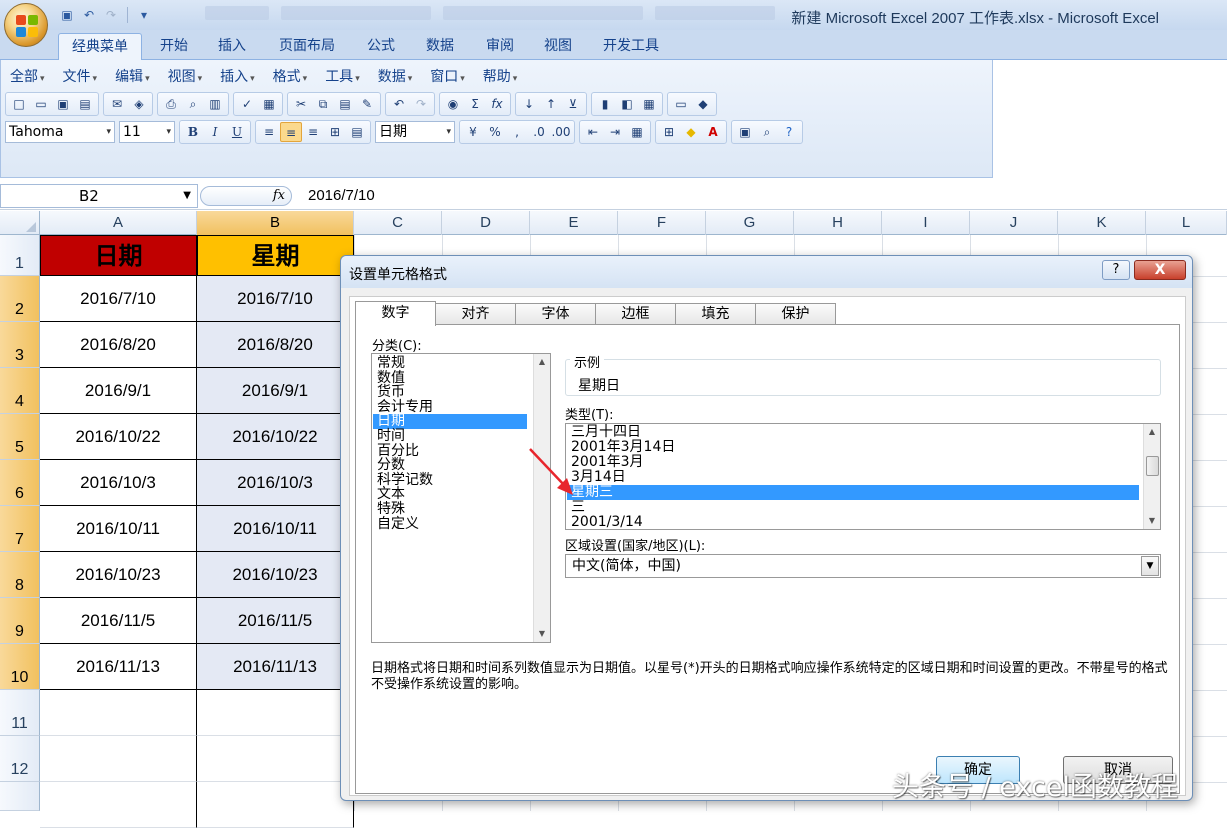 Image resolution: width=1227 pixels, height=828 pixels. I want to click on row-header-5: 5, so click(20, 437).